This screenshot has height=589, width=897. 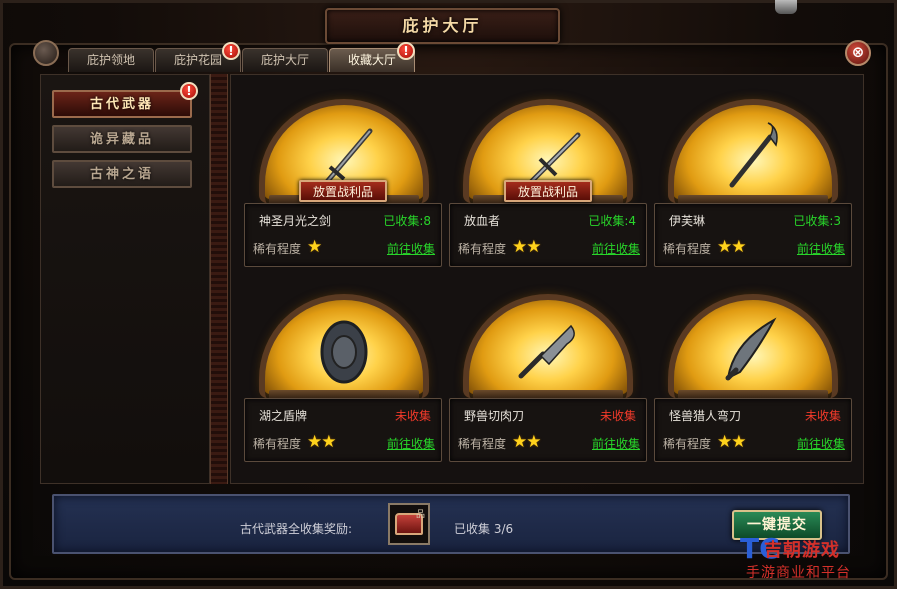 What do you see at coordinates (295, 221) in the screenshot?
I see `item-name: 神圣月光之剑` at bounding box center [295, 221].